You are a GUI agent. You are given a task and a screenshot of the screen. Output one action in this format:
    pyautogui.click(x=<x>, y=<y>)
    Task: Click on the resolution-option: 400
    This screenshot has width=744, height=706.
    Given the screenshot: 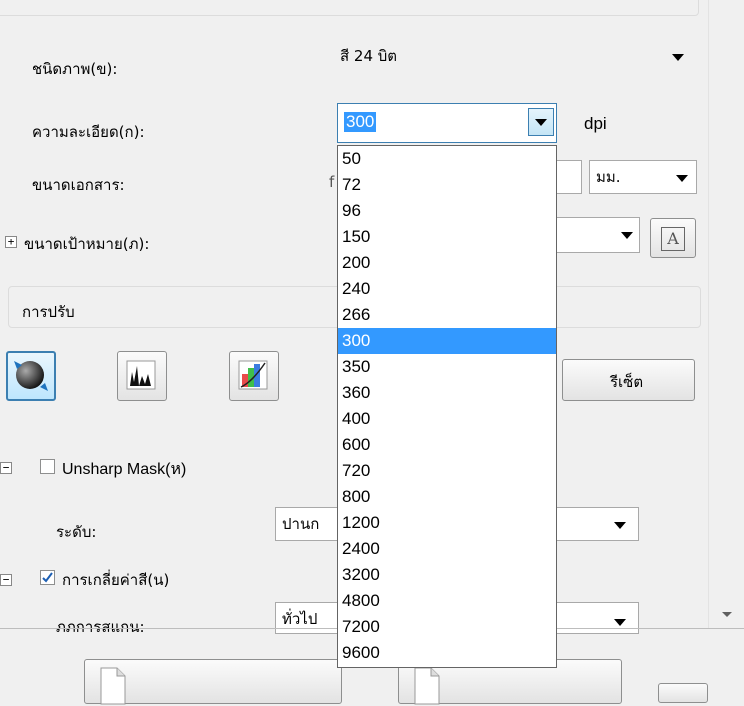 What is the action you would take?
    pyautogui.click(x=447, y=419)
    